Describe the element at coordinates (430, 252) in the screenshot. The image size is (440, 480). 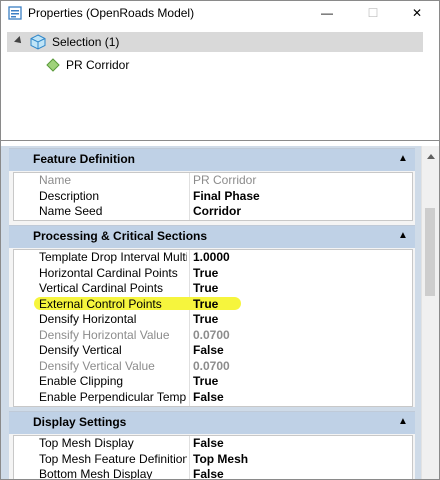
I see `scroll-thumb` at that location.